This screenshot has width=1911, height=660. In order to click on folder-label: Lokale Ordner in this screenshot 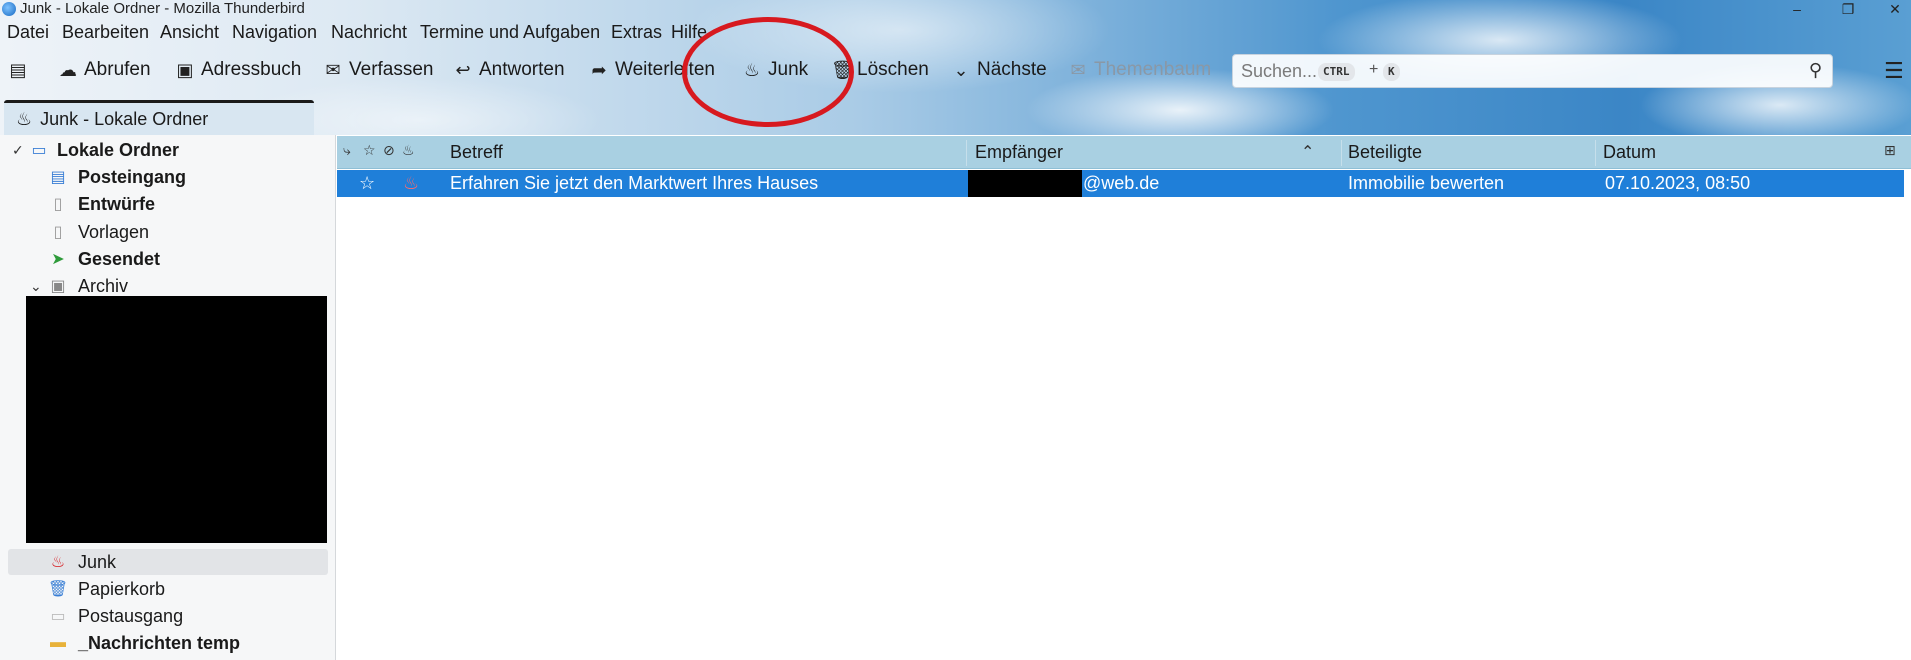, I will do `click(118, 149)`.